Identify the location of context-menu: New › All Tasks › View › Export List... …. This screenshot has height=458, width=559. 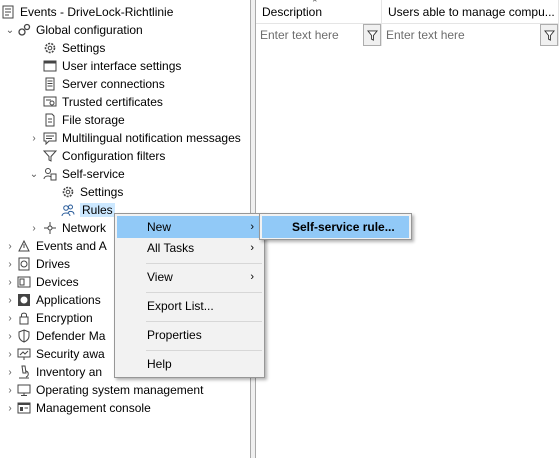
(189, 295).